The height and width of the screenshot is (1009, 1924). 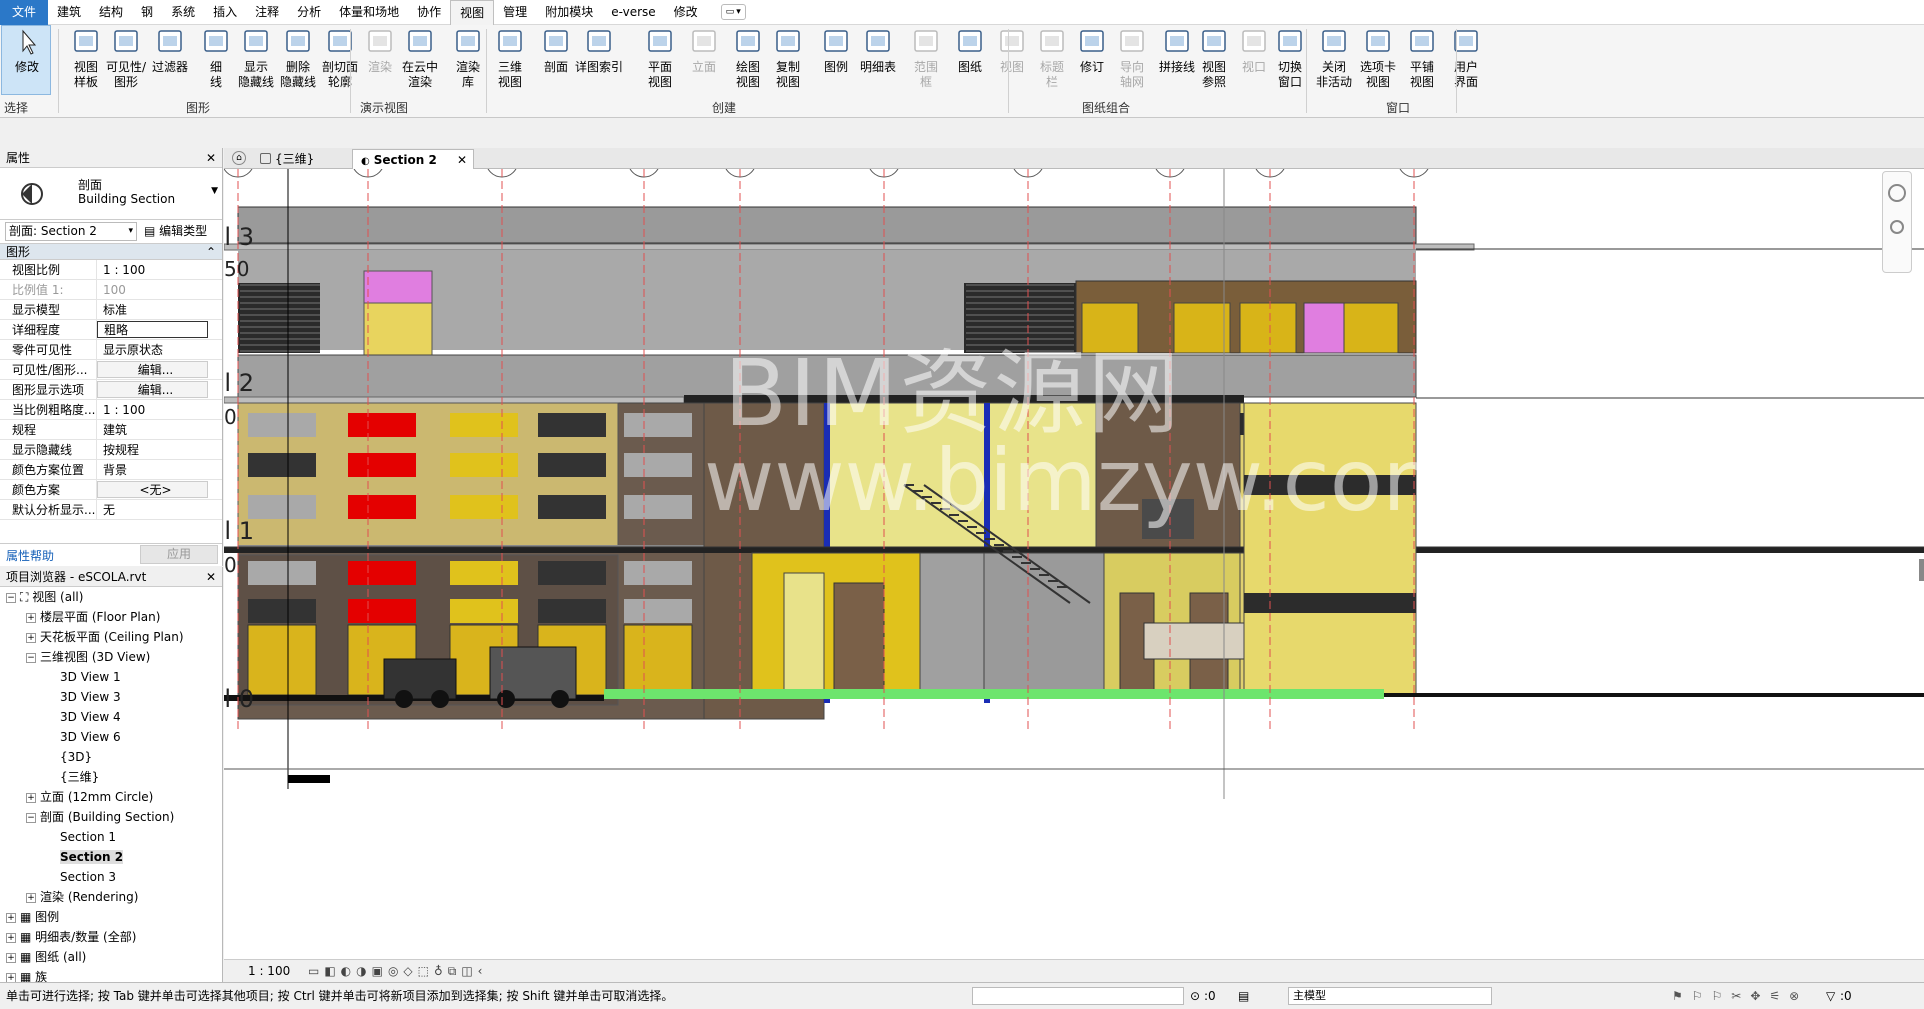 I want to click on tree-node: {三维}, so click(x=111, y=777).